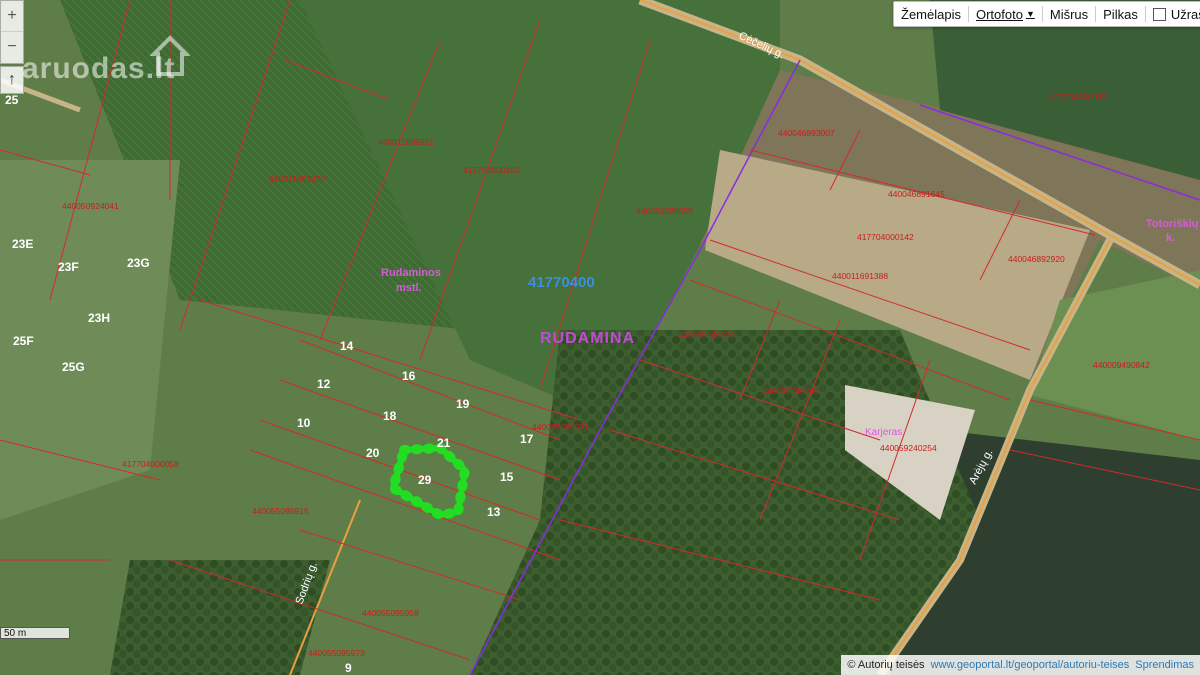 The height and width of the screenshot is (675, 1200). I want to click on plot-number: 17, so click(527, 439).